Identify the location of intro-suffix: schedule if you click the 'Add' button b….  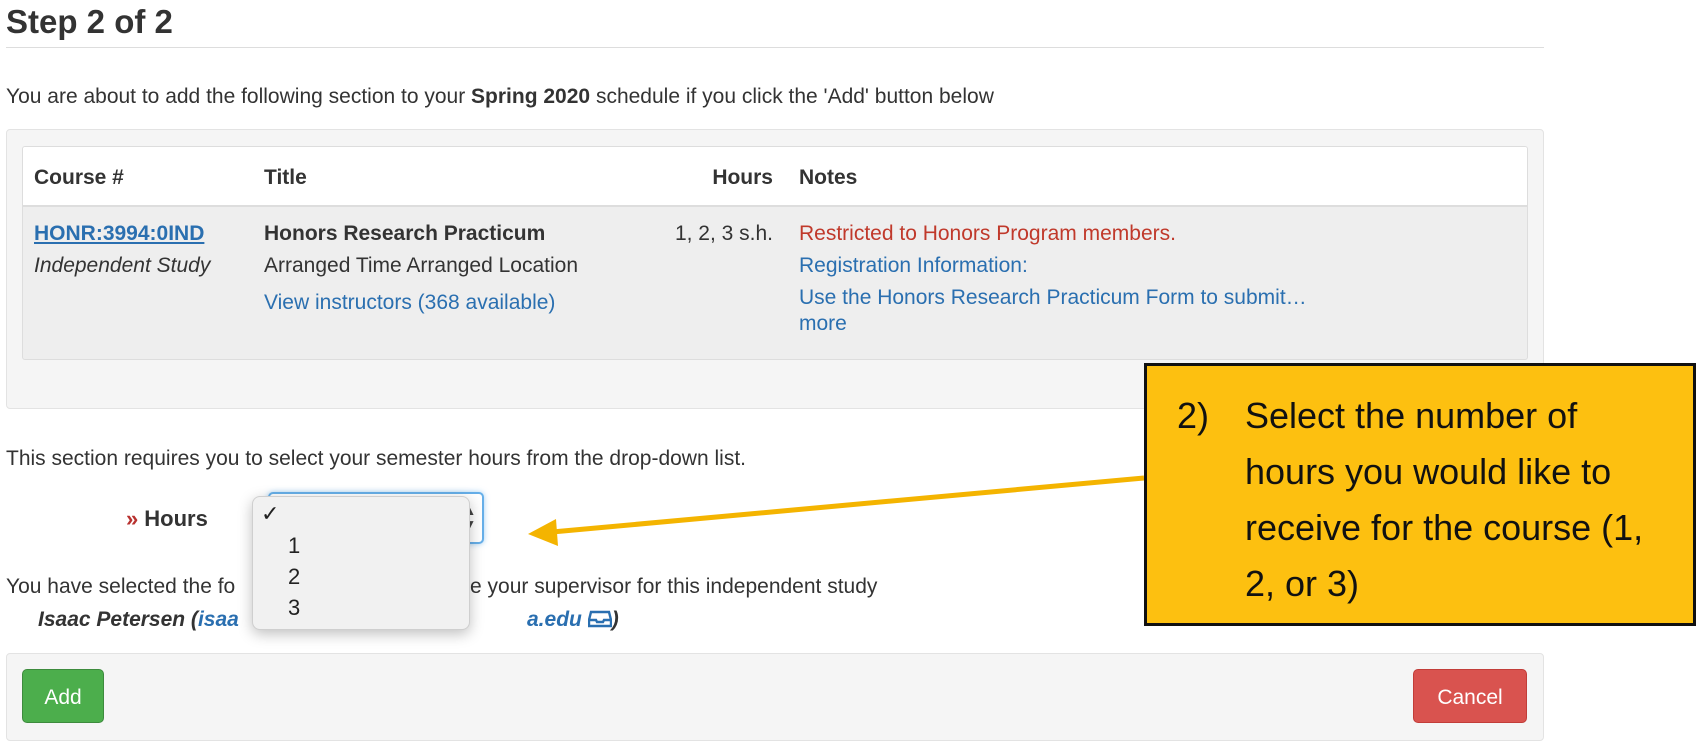
(792, 96).